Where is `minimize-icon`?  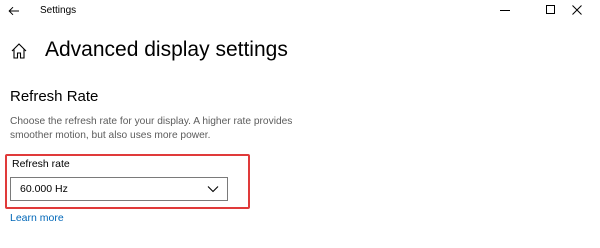
minimize-icon is located at coordinates (505, 10).